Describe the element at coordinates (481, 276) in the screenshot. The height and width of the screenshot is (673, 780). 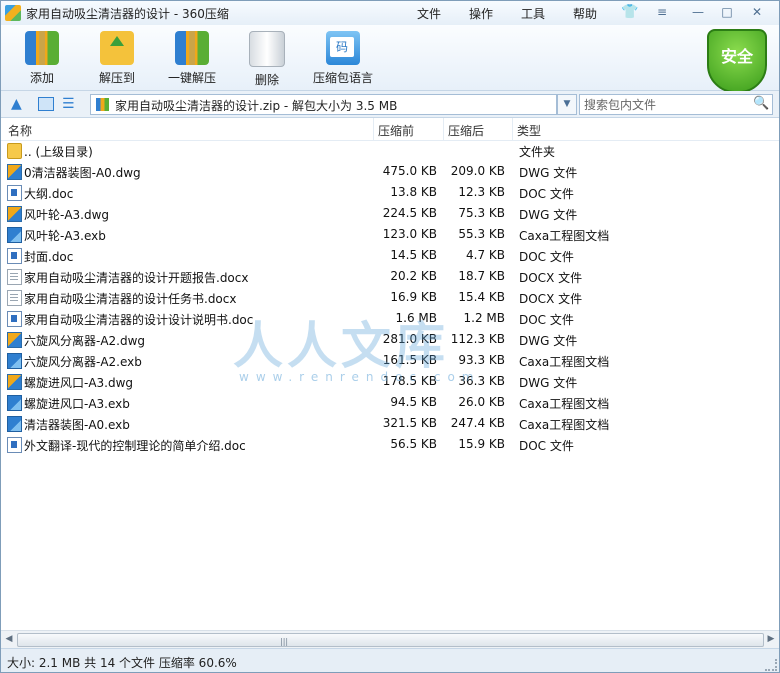
I see `file-original-size: 18.7 KB` at that location.